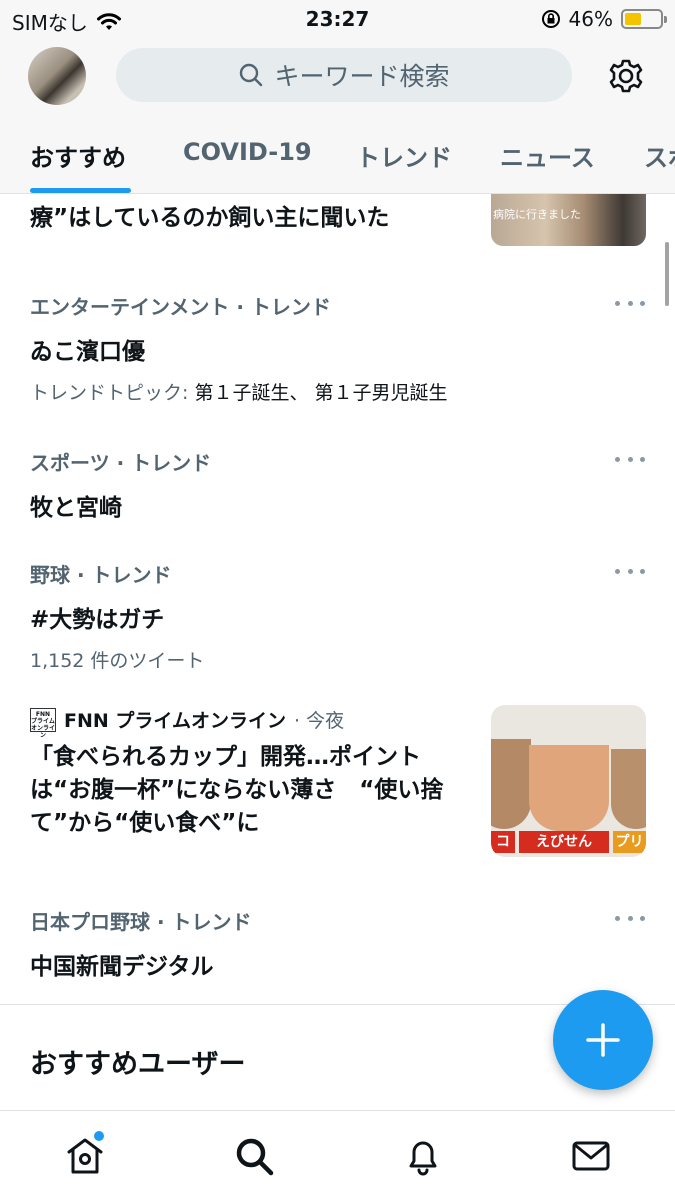 The height and width of the screenshot is (1200, 675). Describe the element at coordinates (659, 155) in the screenshot. I see `tab-sports: スポ` at that location.